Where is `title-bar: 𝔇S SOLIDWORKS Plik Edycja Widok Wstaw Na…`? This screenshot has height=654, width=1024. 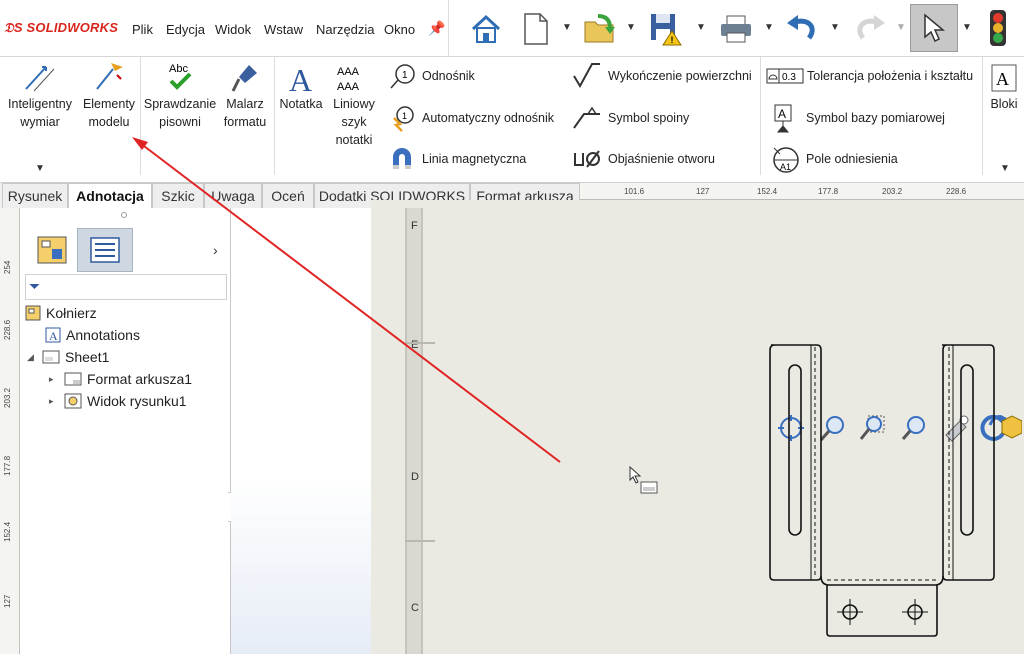 title-bar: 𝔇S SOLIDWORKS Plik Edycja Widok Wstaw Na… is located at coordinates (512, 28).